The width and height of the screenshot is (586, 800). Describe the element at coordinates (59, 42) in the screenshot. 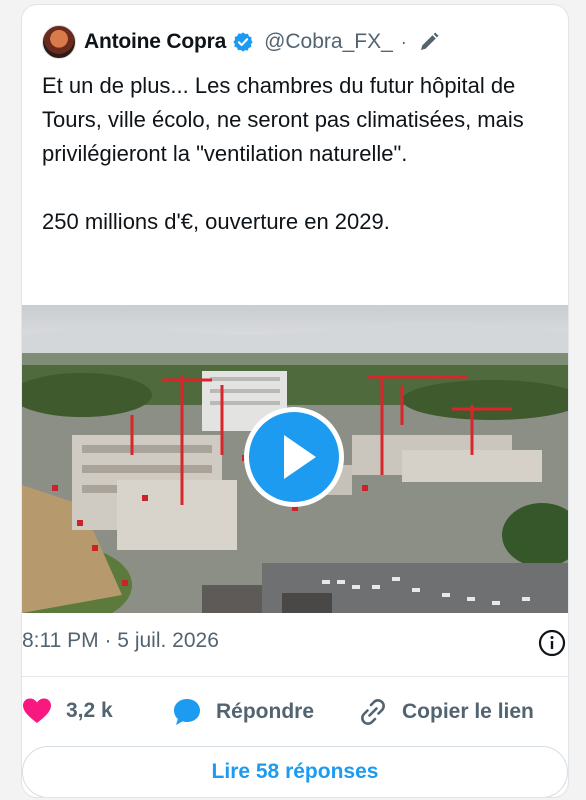

I see `author-avatar` at that location.